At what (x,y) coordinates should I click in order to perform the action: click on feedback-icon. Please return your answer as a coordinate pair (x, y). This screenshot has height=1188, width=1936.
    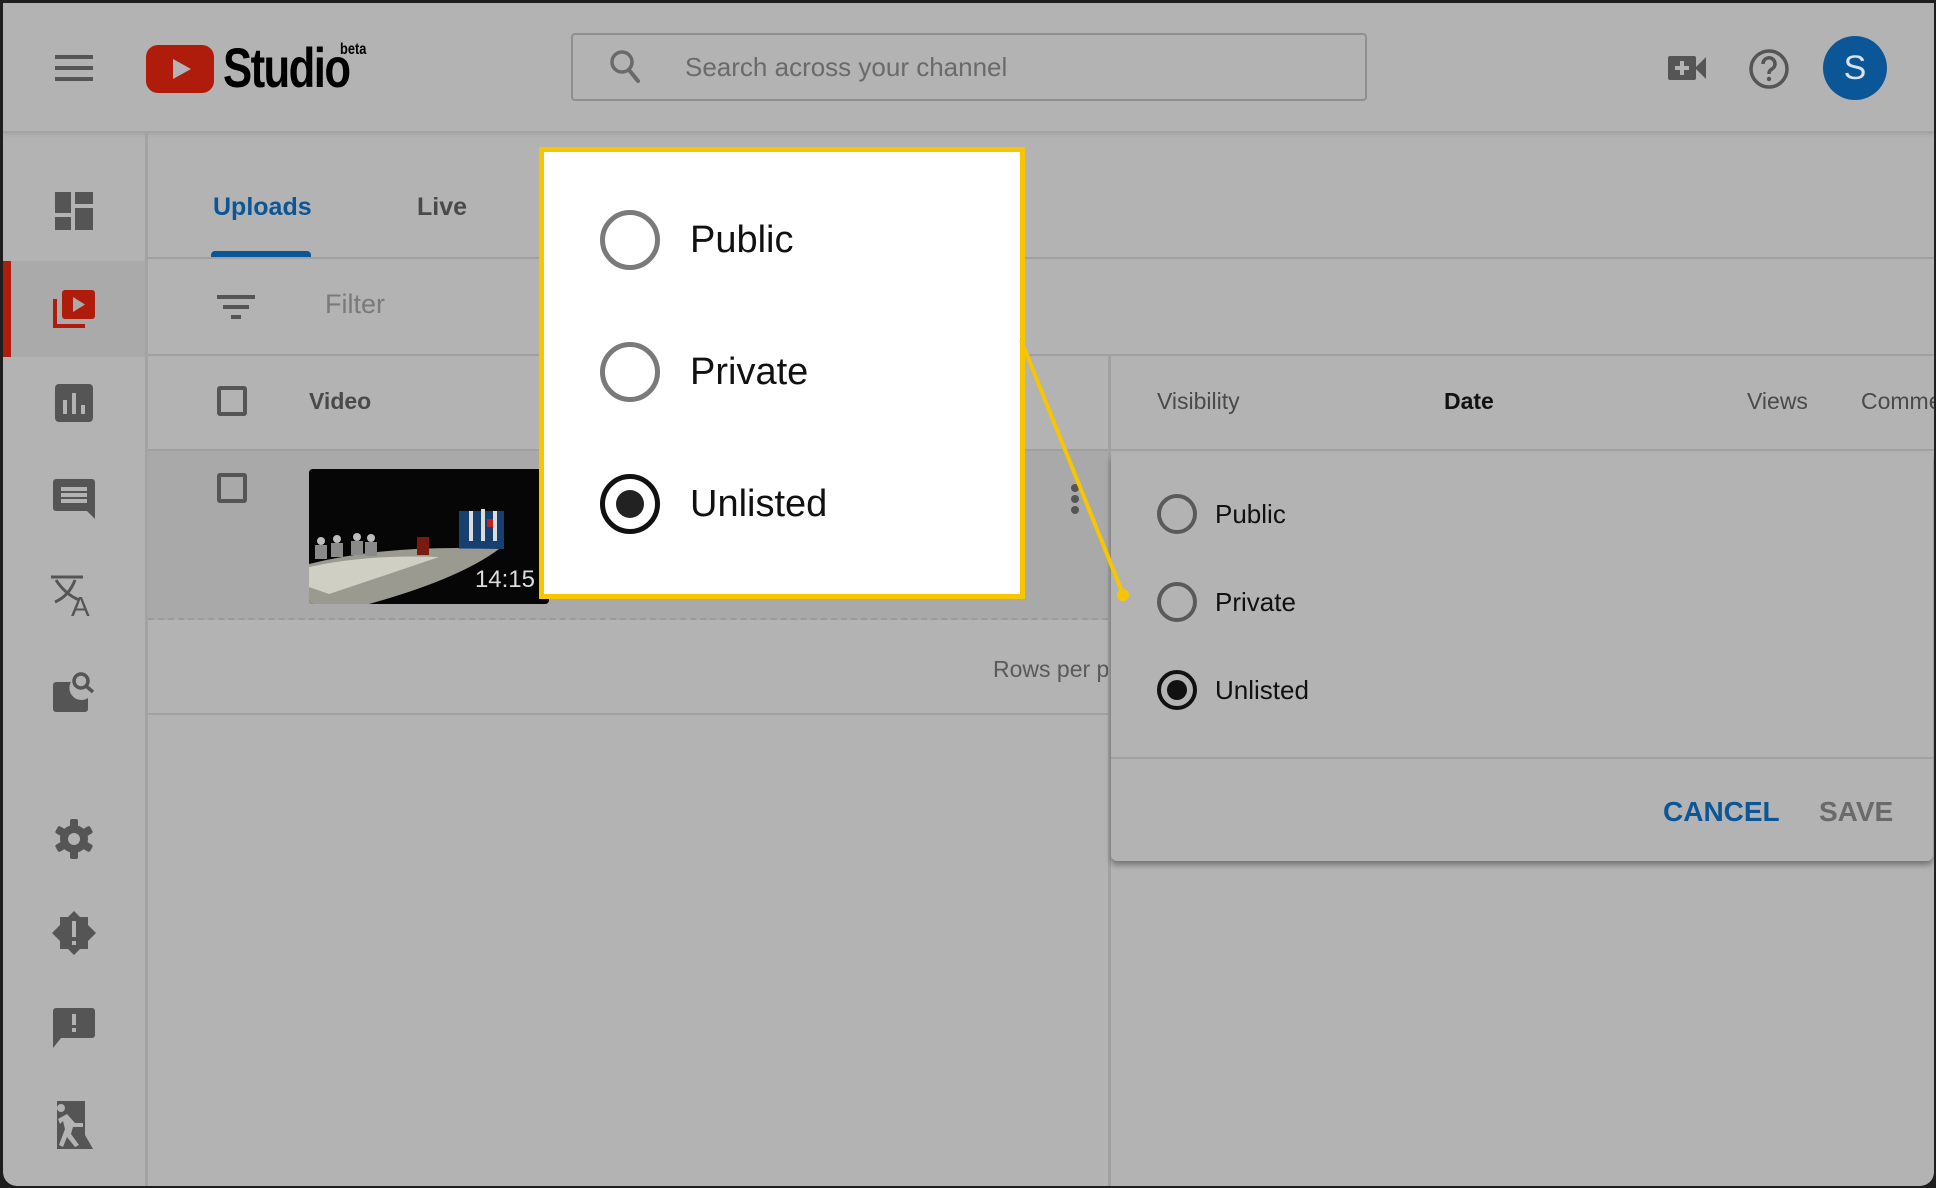
    Looking at the image, I should click on (74, 1028).